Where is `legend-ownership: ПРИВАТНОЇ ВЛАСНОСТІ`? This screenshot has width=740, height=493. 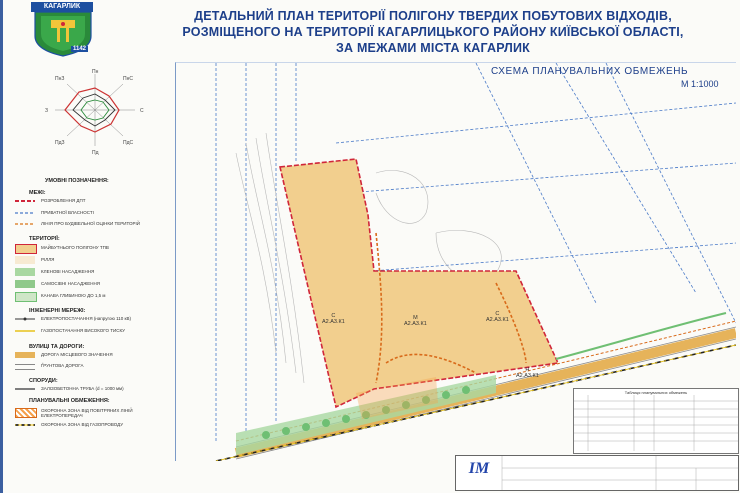
legend-ownership: ПРИВАТНОЇ ВЛАСНОСТІ is located at coordinates (67, 212).